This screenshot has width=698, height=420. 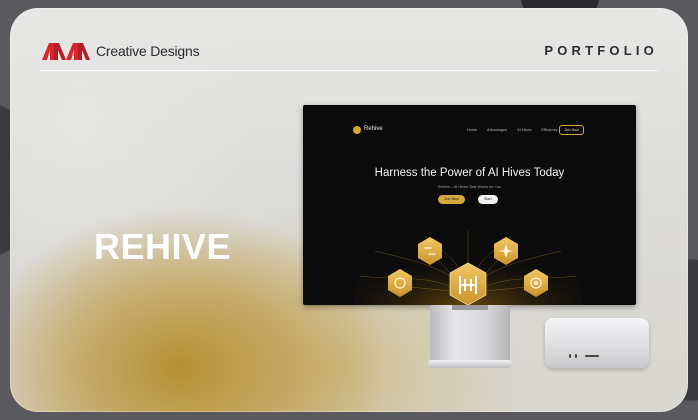 What do you see at coordinates (488, 199) in the screenshot?
I see `hero-start-button: Start` at bounding box center [488, 199].